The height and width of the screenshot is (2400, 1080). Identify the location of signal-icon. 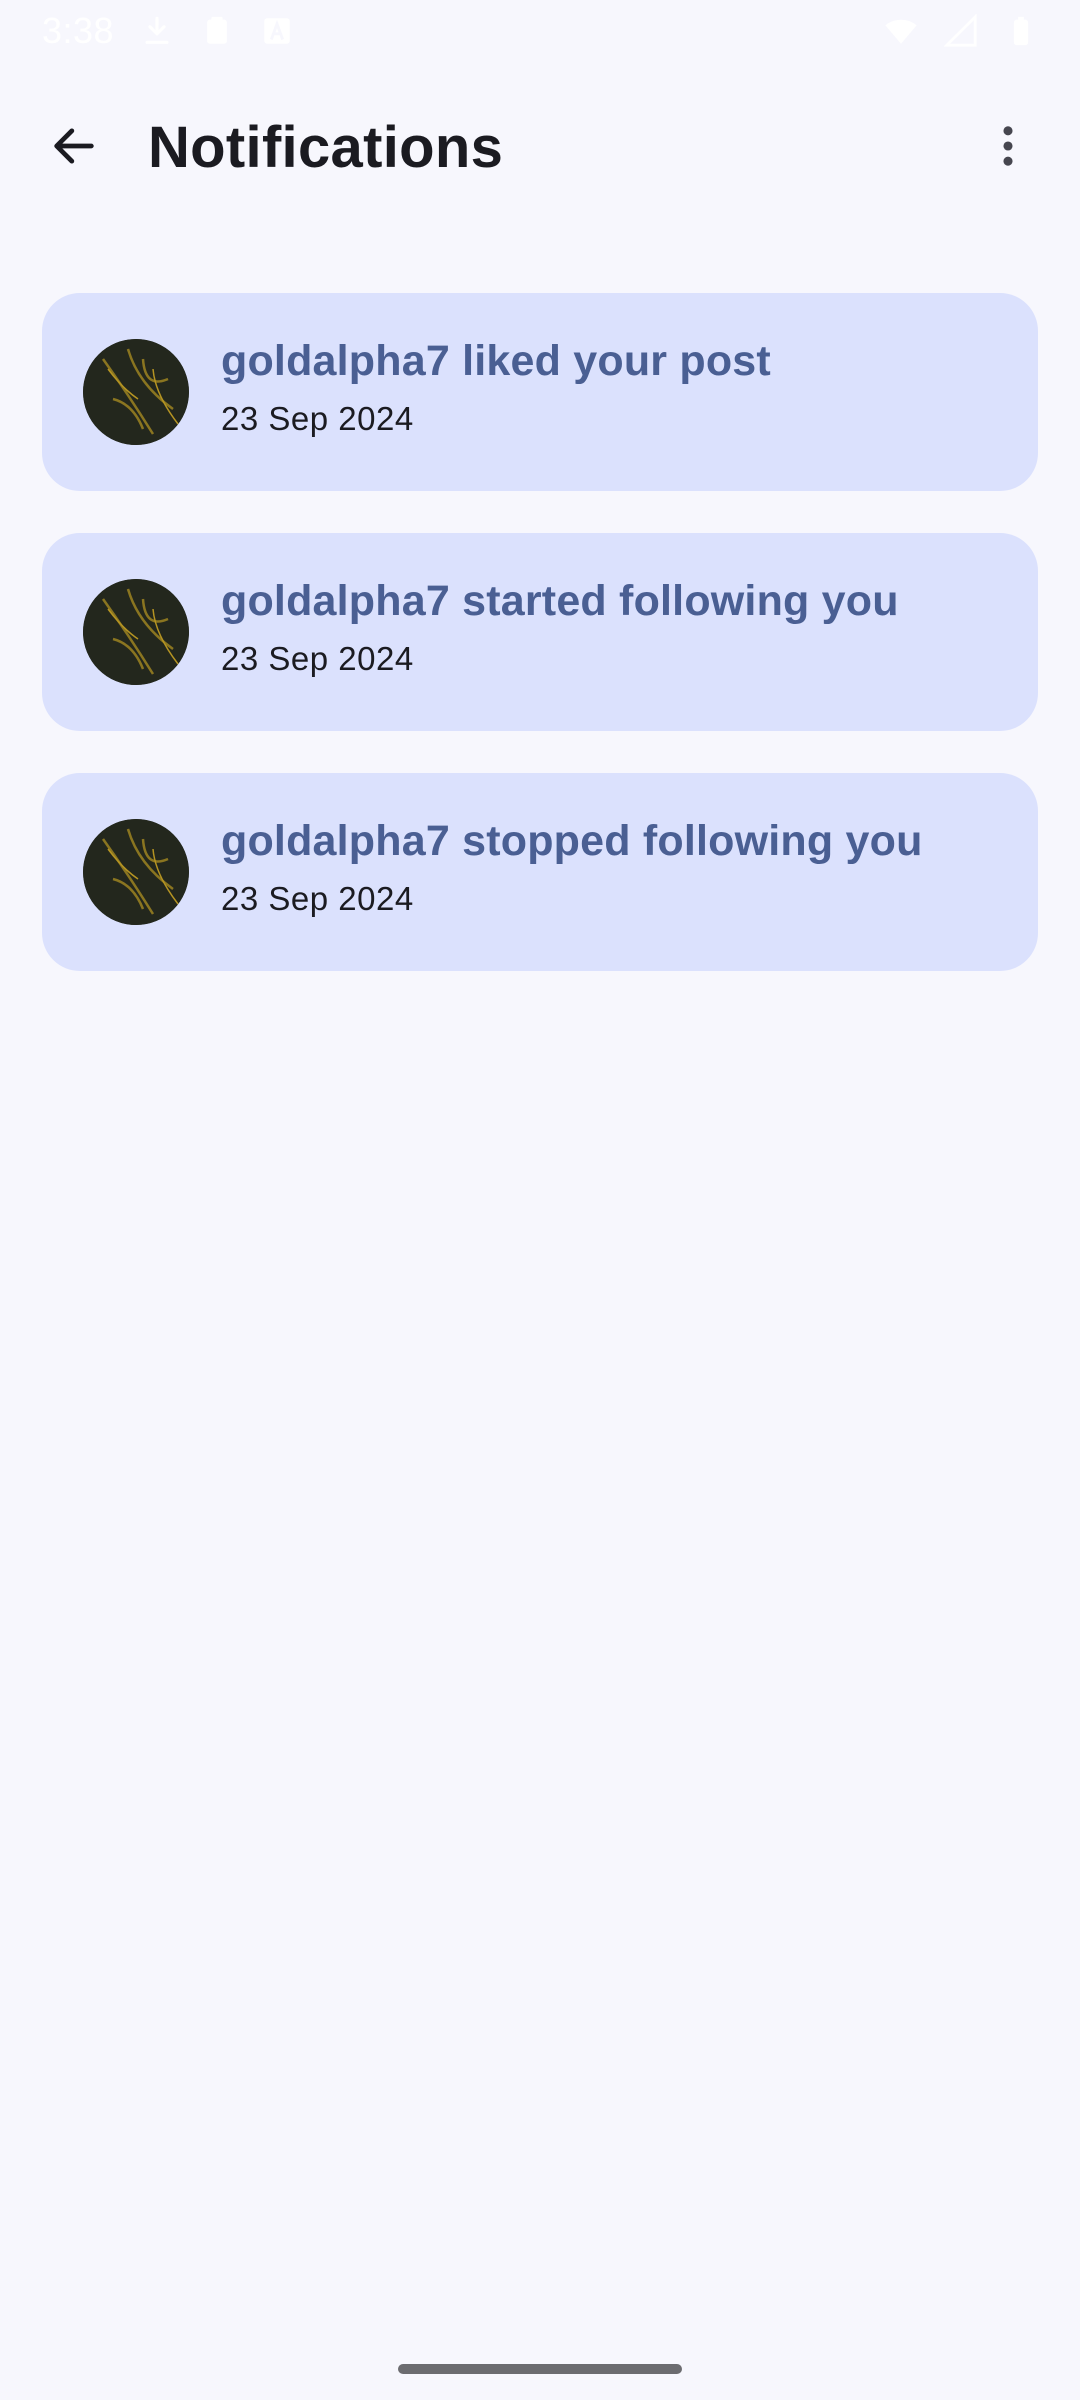
(960, 30).